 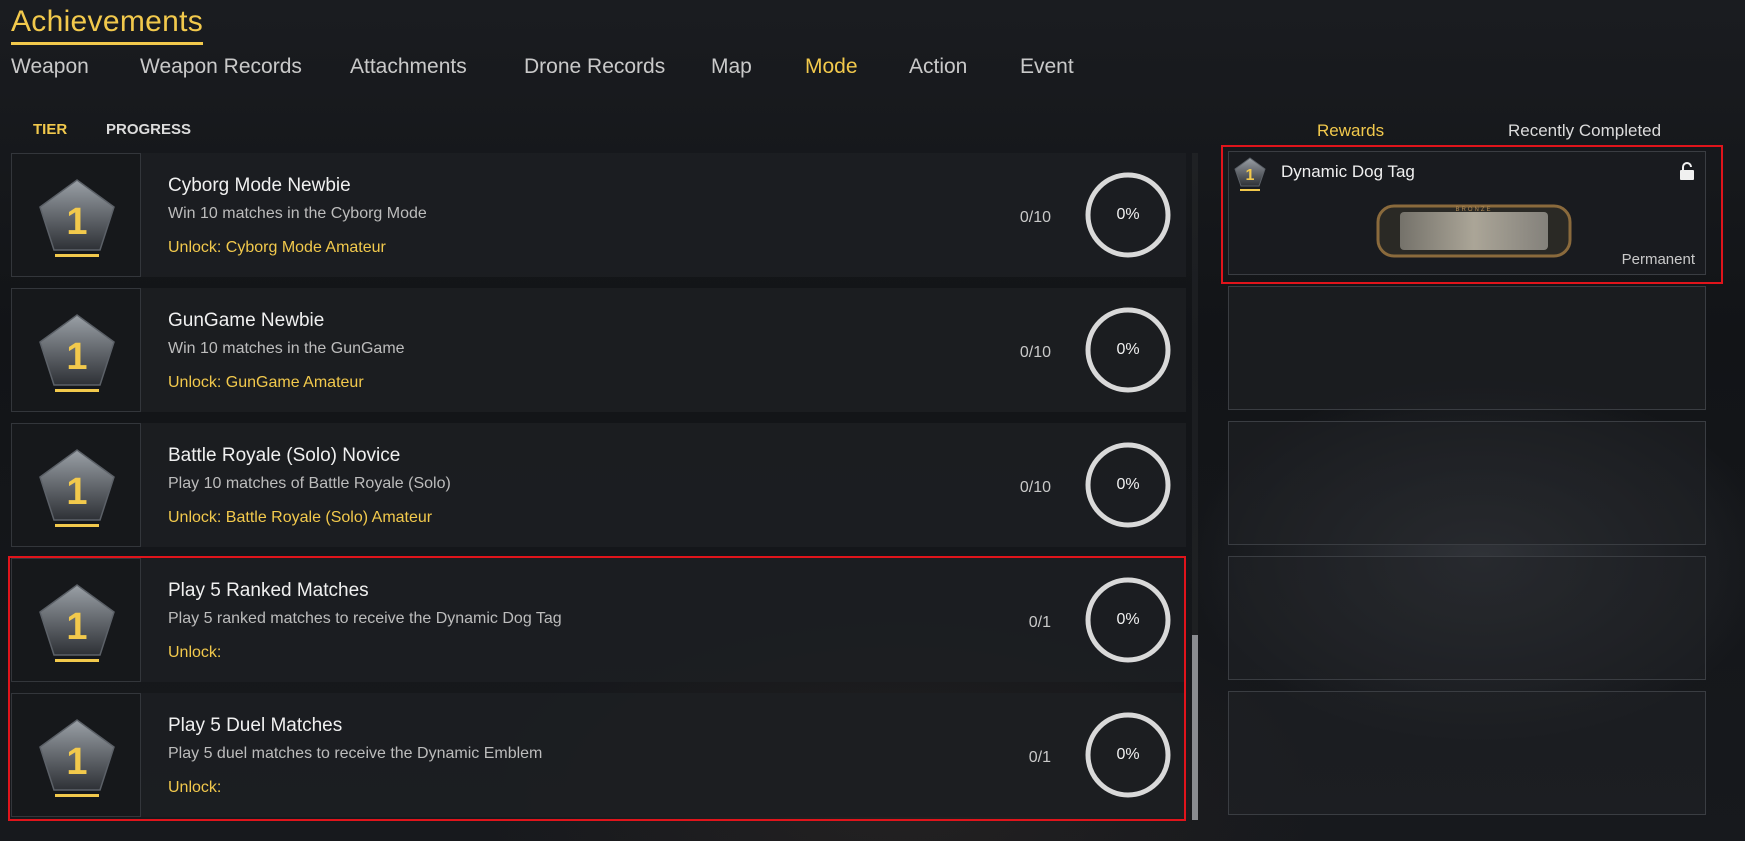 What do you see at coordinates (1584, 131) in the screenshot?
I see `tab-recently-completed: Recently Completed` at bounding box center [1584, 131].